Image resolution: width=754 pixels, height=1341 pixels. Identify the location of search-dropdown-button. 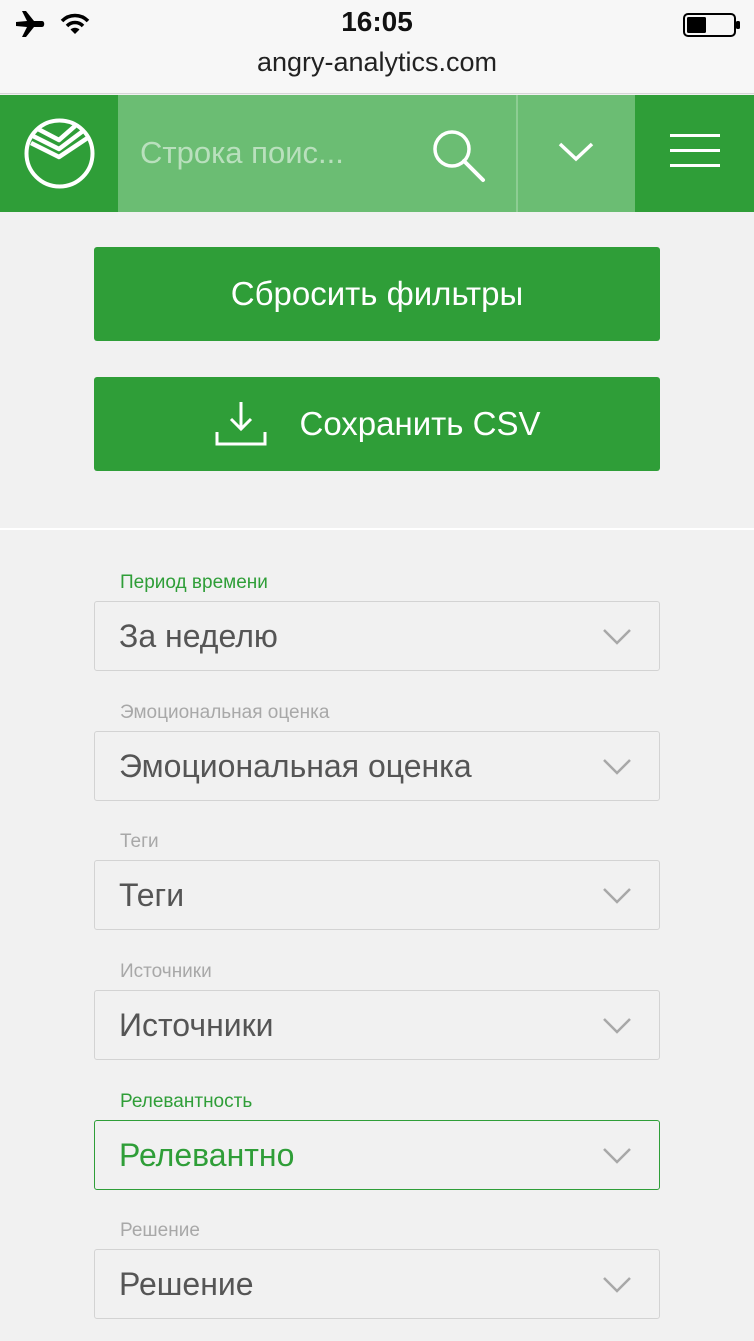
(576, 153).